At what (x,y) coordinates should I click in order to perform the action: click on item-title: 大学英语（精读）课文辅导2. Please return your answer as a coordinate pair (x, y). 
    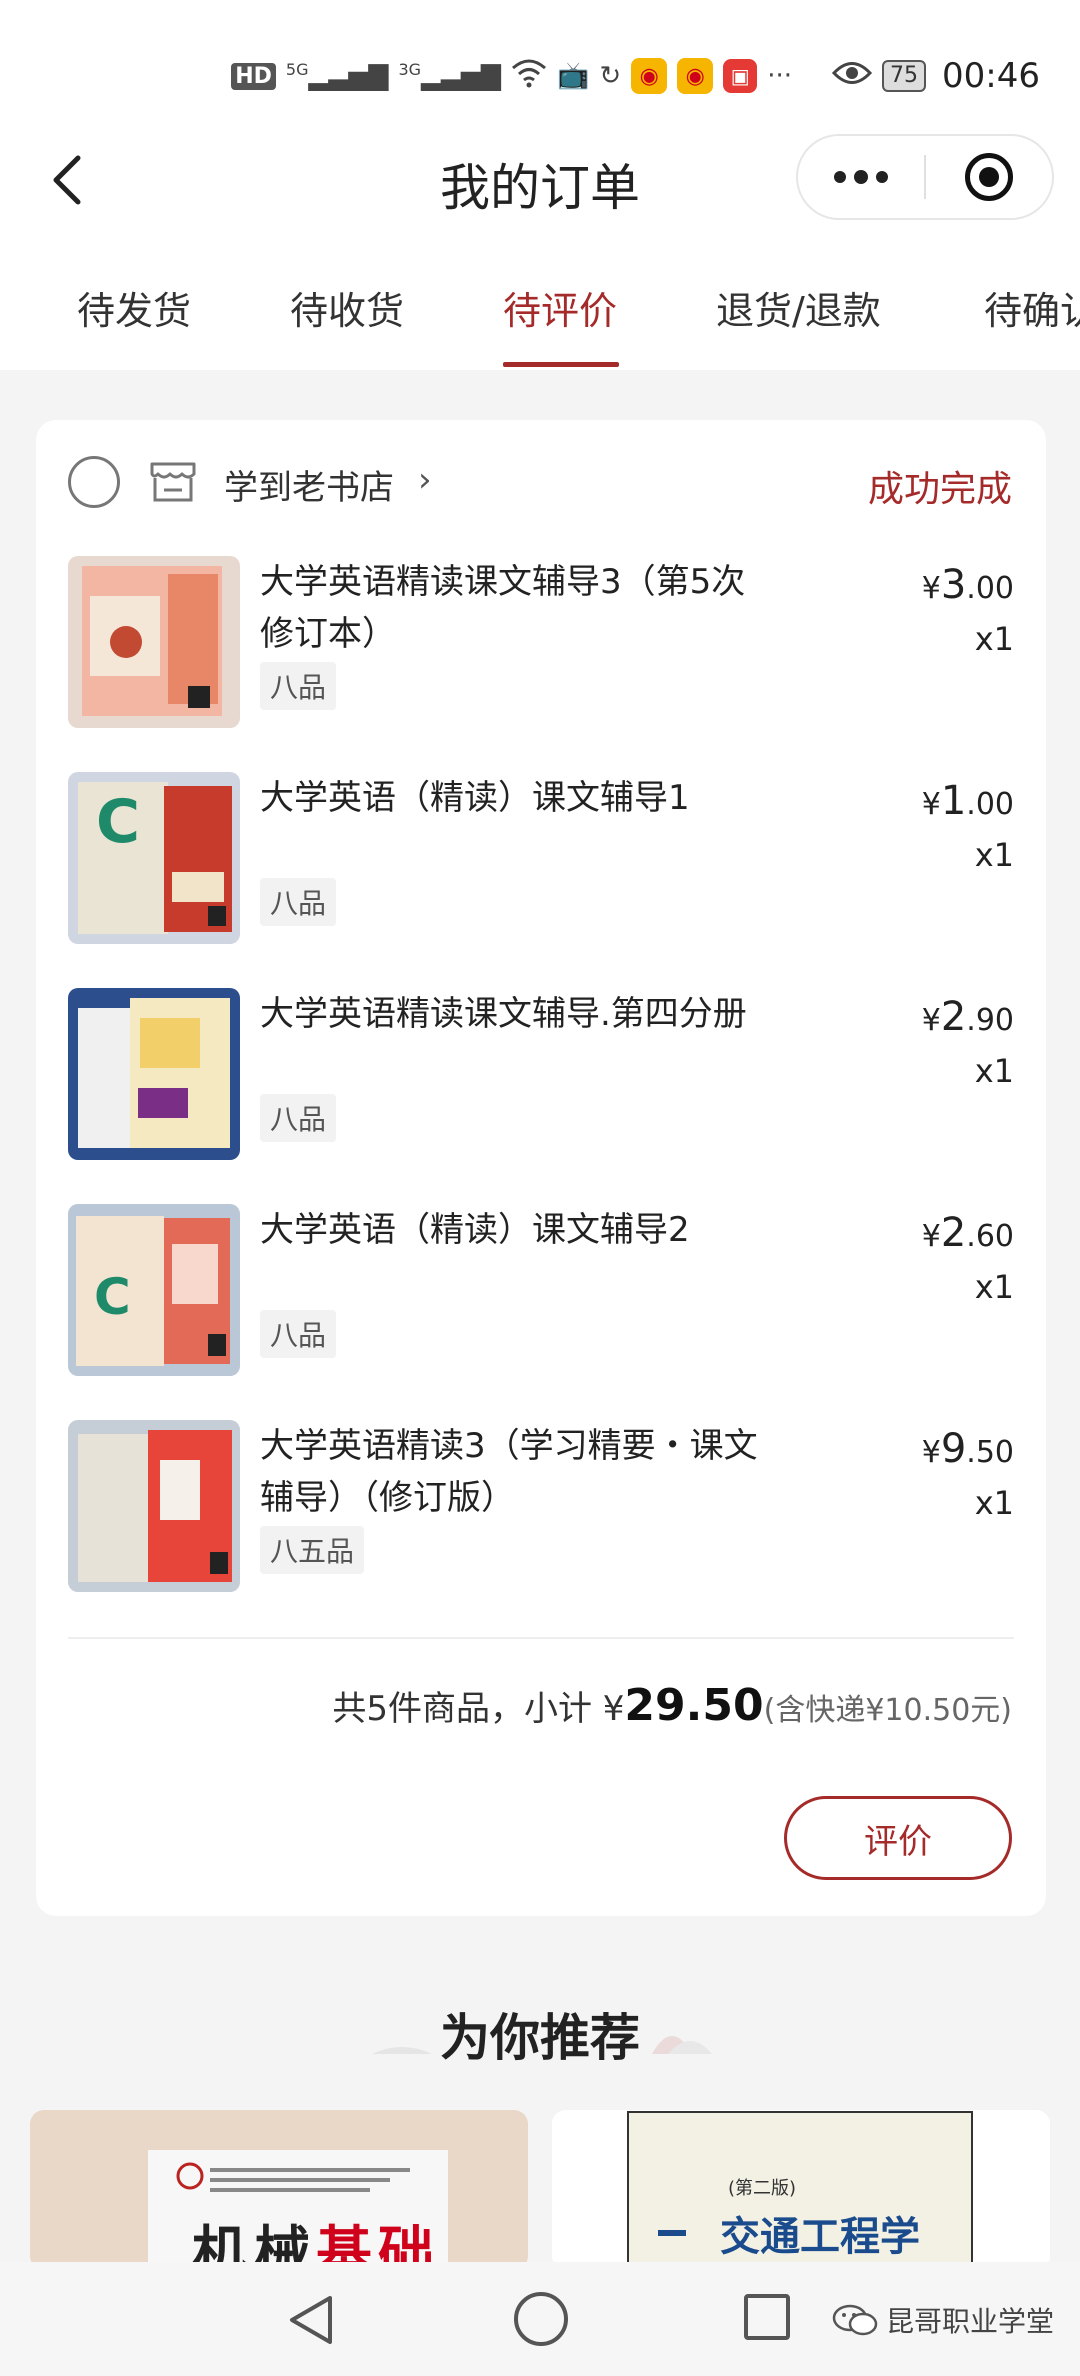
    Looking at the image, I should click on (475, 1230).